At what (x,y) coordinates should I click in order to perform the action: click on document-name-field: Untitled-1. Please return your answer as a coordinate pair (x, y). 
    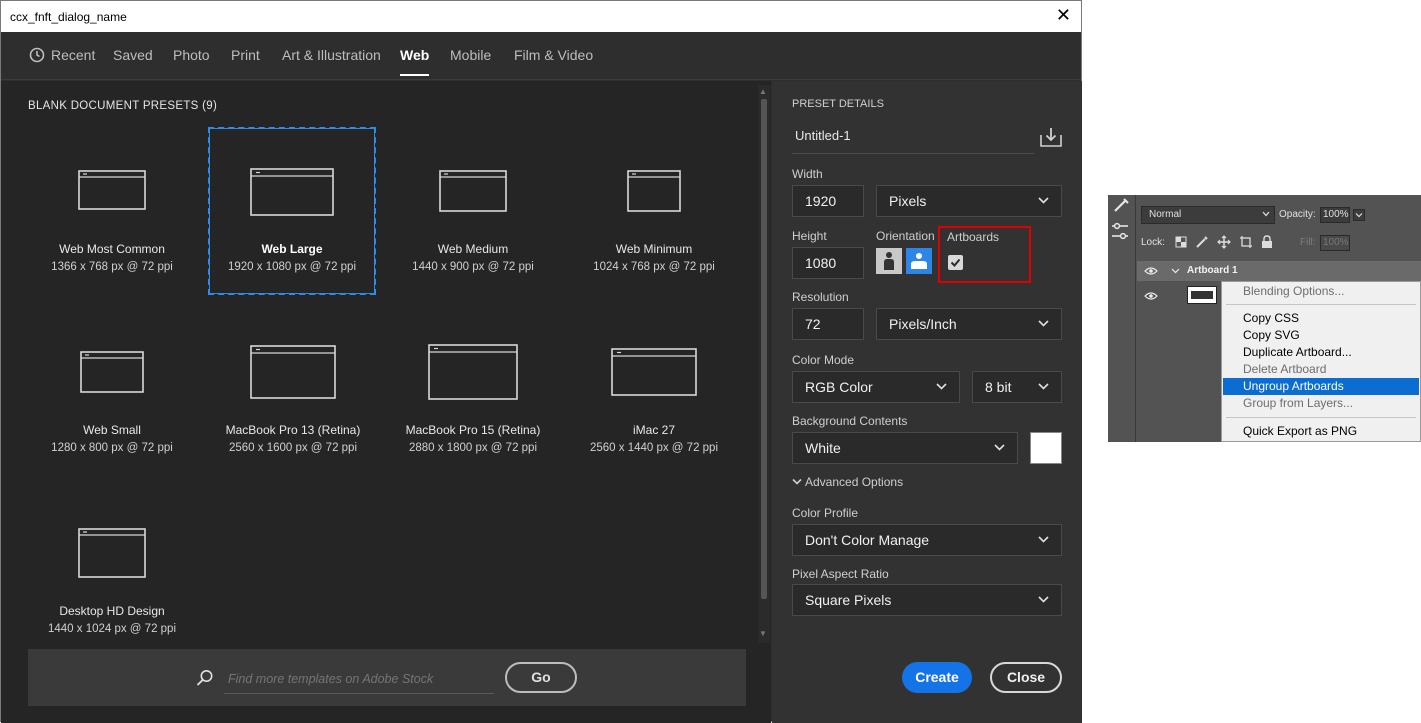
    Looking at the image, I should click on (913, 137).